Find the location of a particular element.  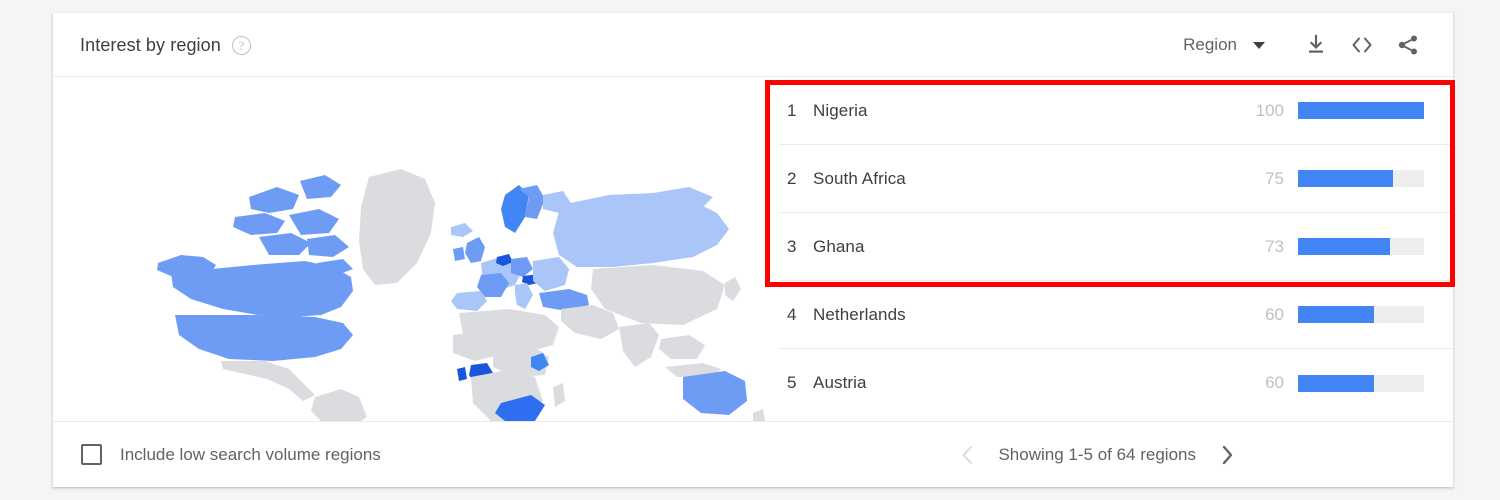

region-rank: 1 is located at coordinates (792, 110).